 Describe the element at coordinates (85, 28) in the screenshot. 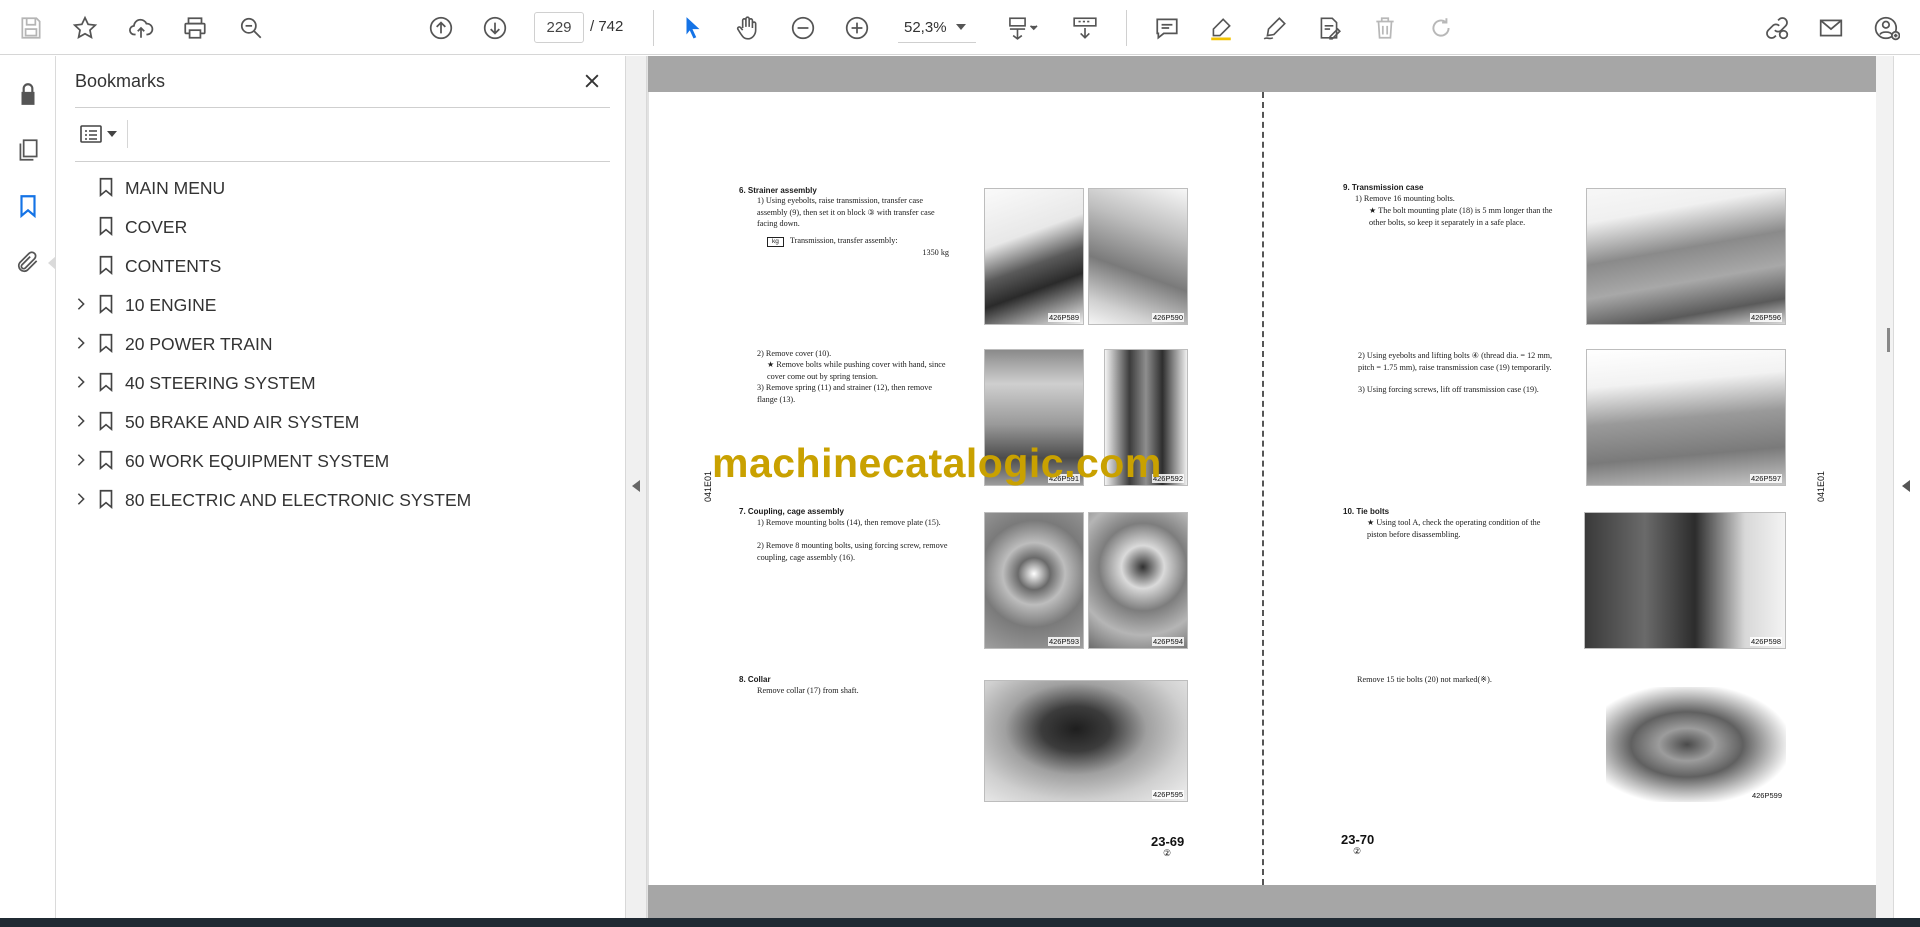

I see `star-icon` at that location.